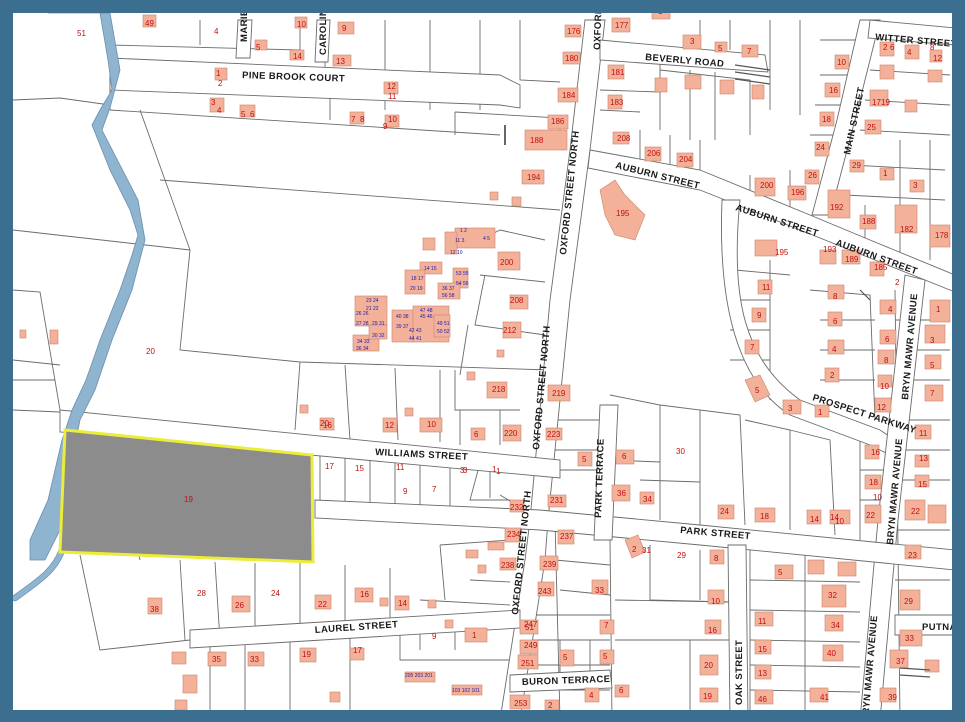  What do you see at coordinates (466, 691) in the screenshot?
I see `svg-text: 103 102 101` at bounding box center [466, 691].